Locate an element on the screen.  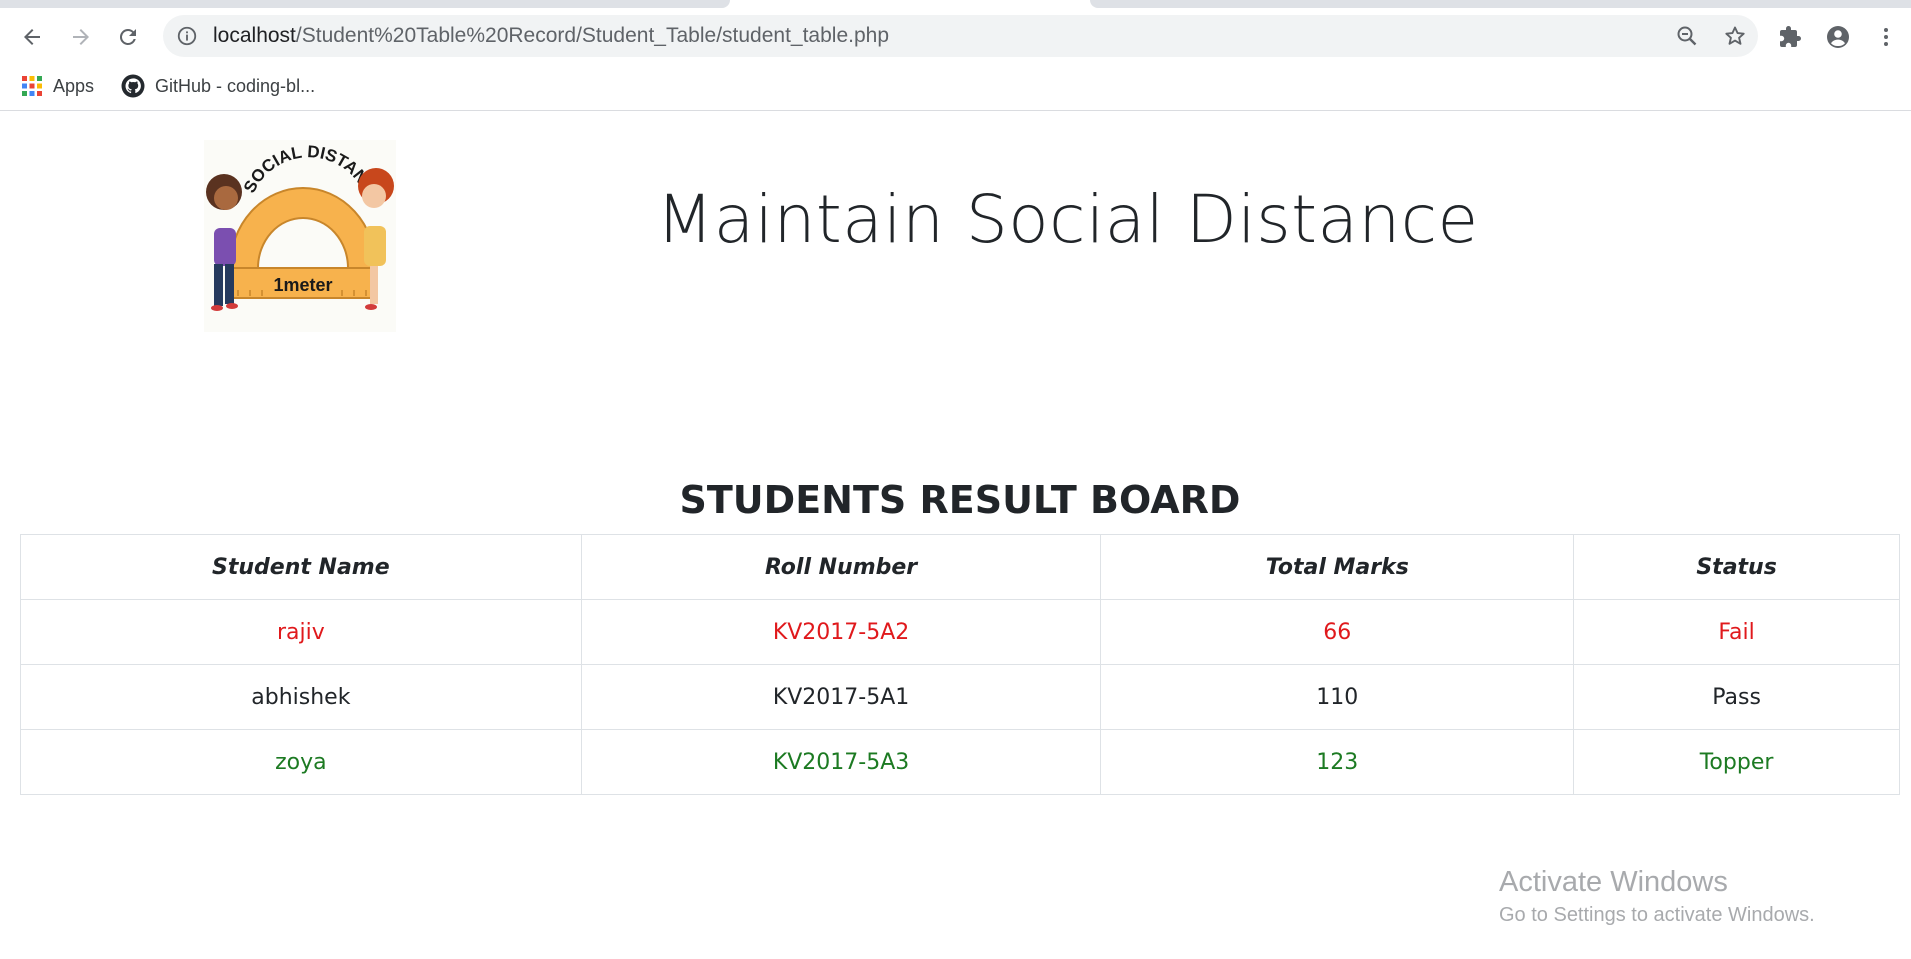
account-circle-icon is located at coordinates (1838, 37).